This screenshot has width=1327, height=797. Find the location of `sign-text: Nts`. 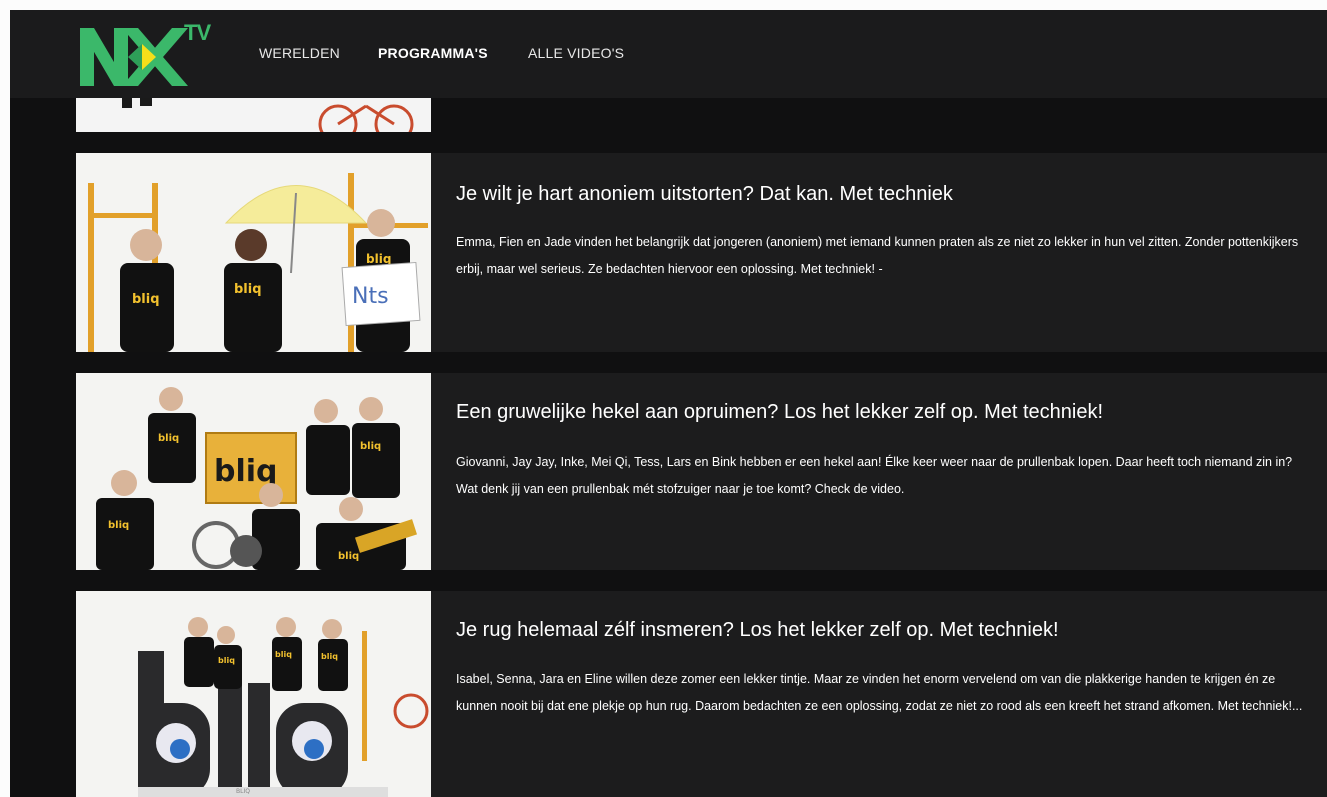

sign-text: Nts is located at coordinates (370, 296).